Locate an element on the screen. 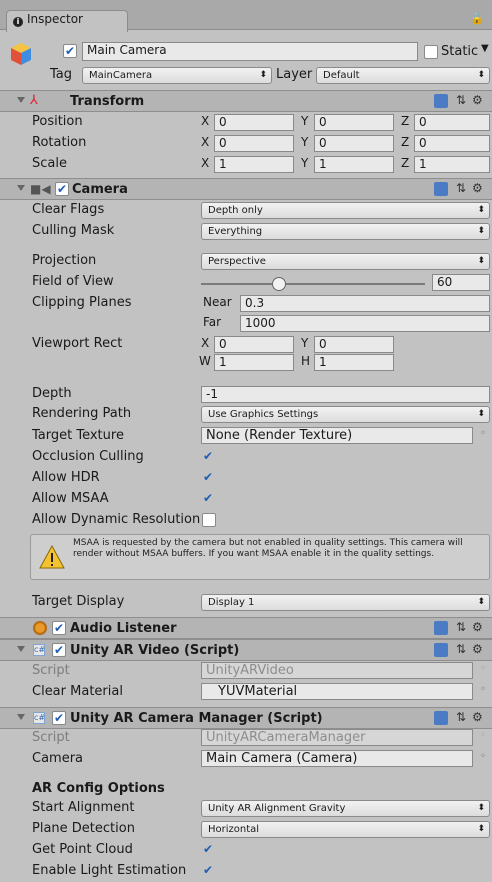 This screenshot has width=492, height=882. active-checkbox: ✔ is located at coordinates (70, 51).